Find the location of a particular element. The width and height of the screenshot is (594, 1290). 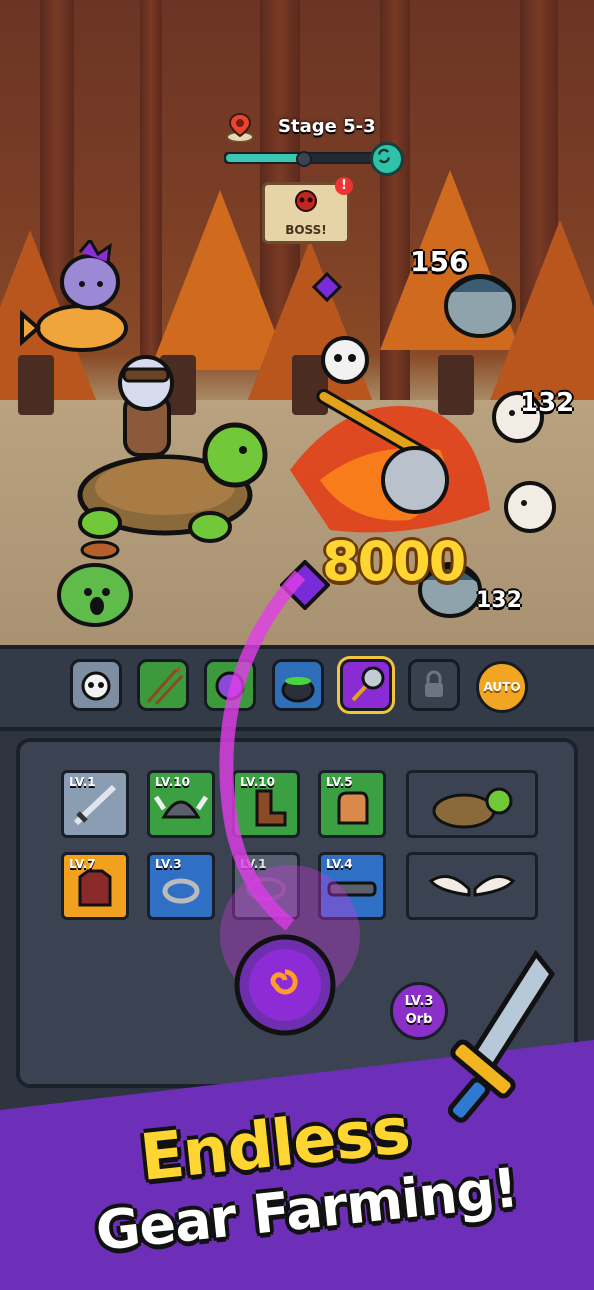

axe-fire-attack is located at coordinates (390, 434).